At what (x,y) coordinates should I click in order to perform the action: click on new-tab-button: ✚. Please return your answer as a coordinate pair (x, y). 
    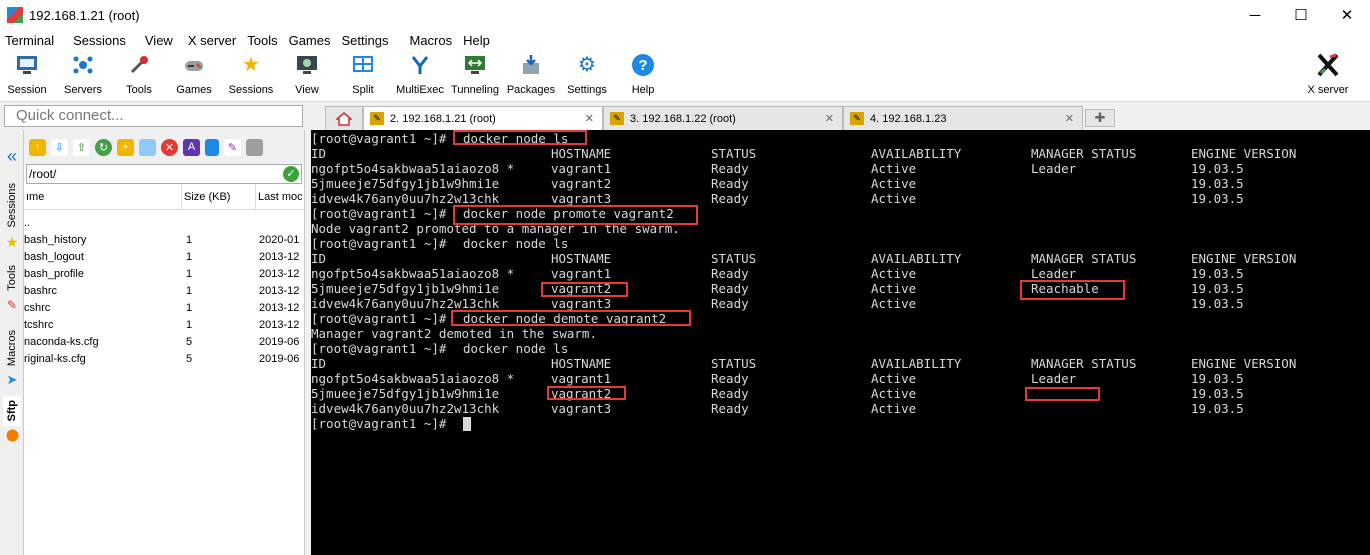
    Looking at the image, I should click on (1100, 118).